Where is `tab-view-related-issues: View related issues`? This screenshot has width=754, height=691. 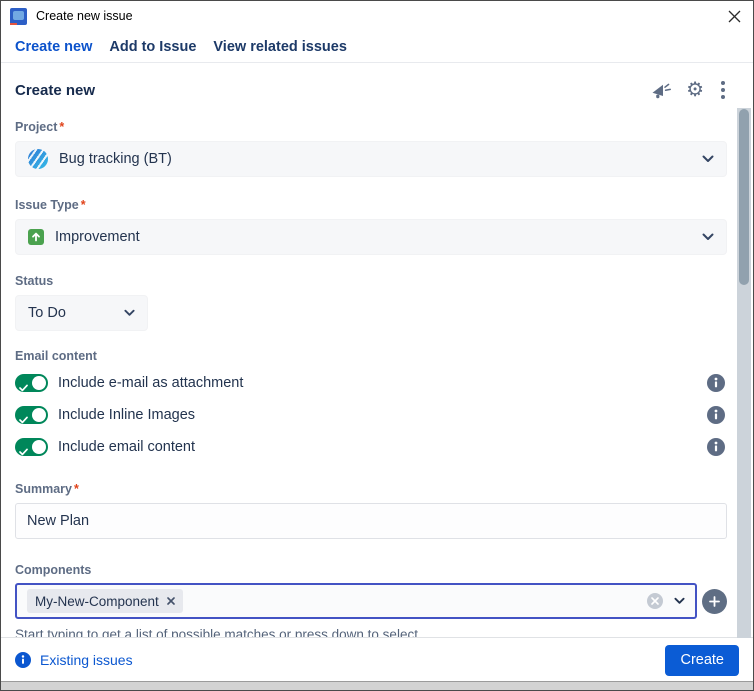 tab-view-related-issues: View related issues is located at coordinates (280, 47).